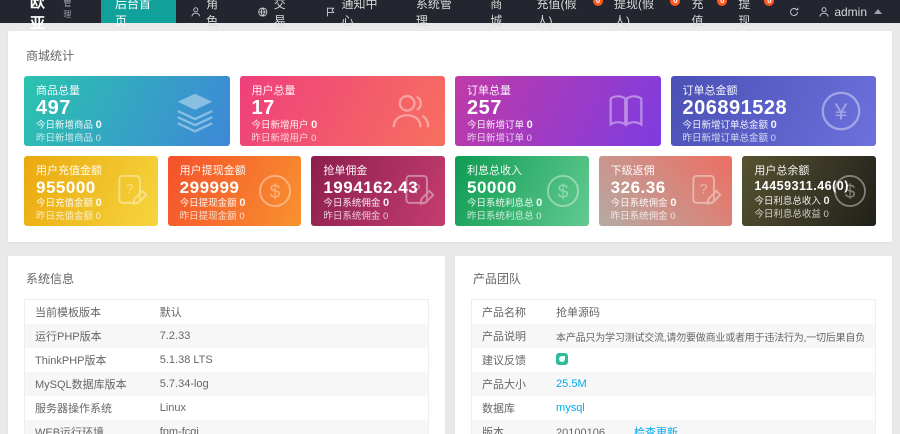  I want to click on book-icon, so click(625, 111).